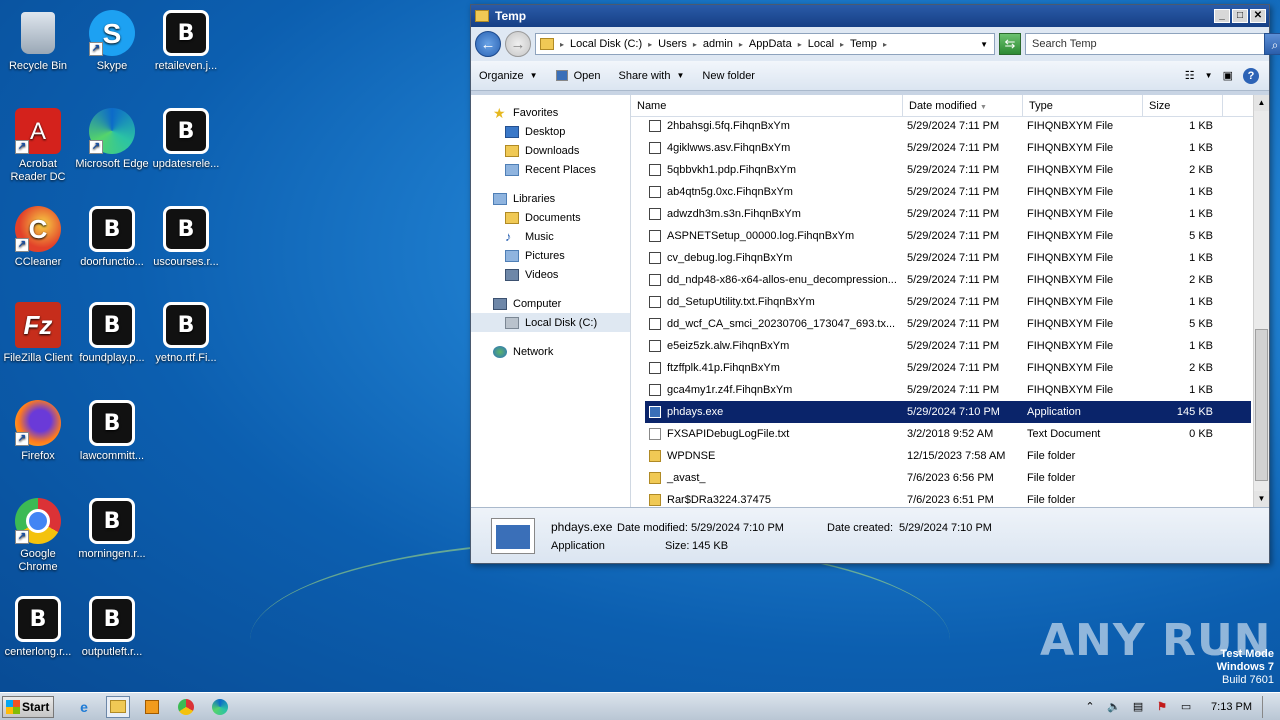 Image resolution: width=1280 pixels, height=720 pixels. Describe the element at coordinates (1083, 105) in the screenshot. I see `column-type: Type` at that location.